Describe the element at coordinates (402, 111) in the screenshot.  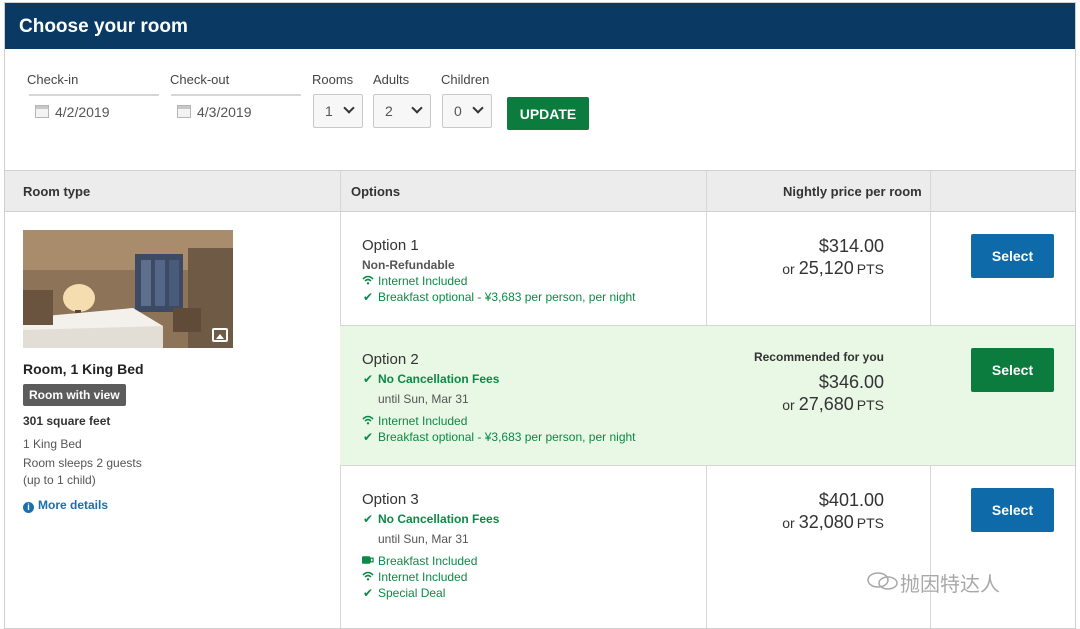
I see `adults-select: 2` at that location.